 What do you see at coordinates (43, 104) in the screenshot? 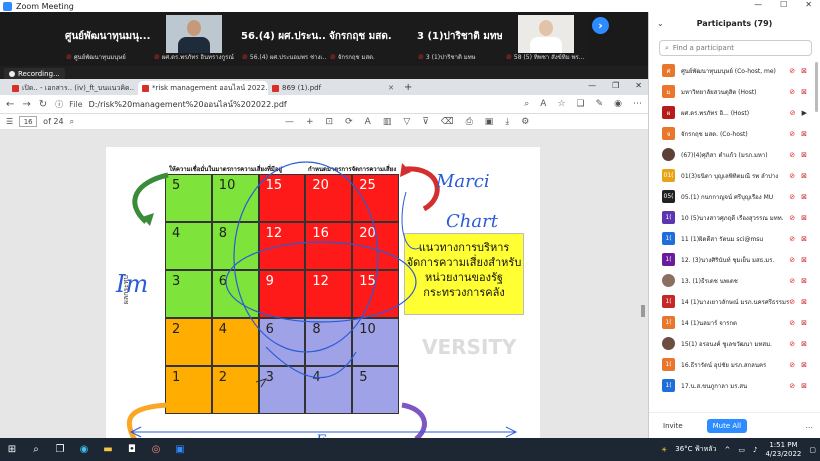
I see `refresh-icon: ↻` at bounding box center [43, 104].